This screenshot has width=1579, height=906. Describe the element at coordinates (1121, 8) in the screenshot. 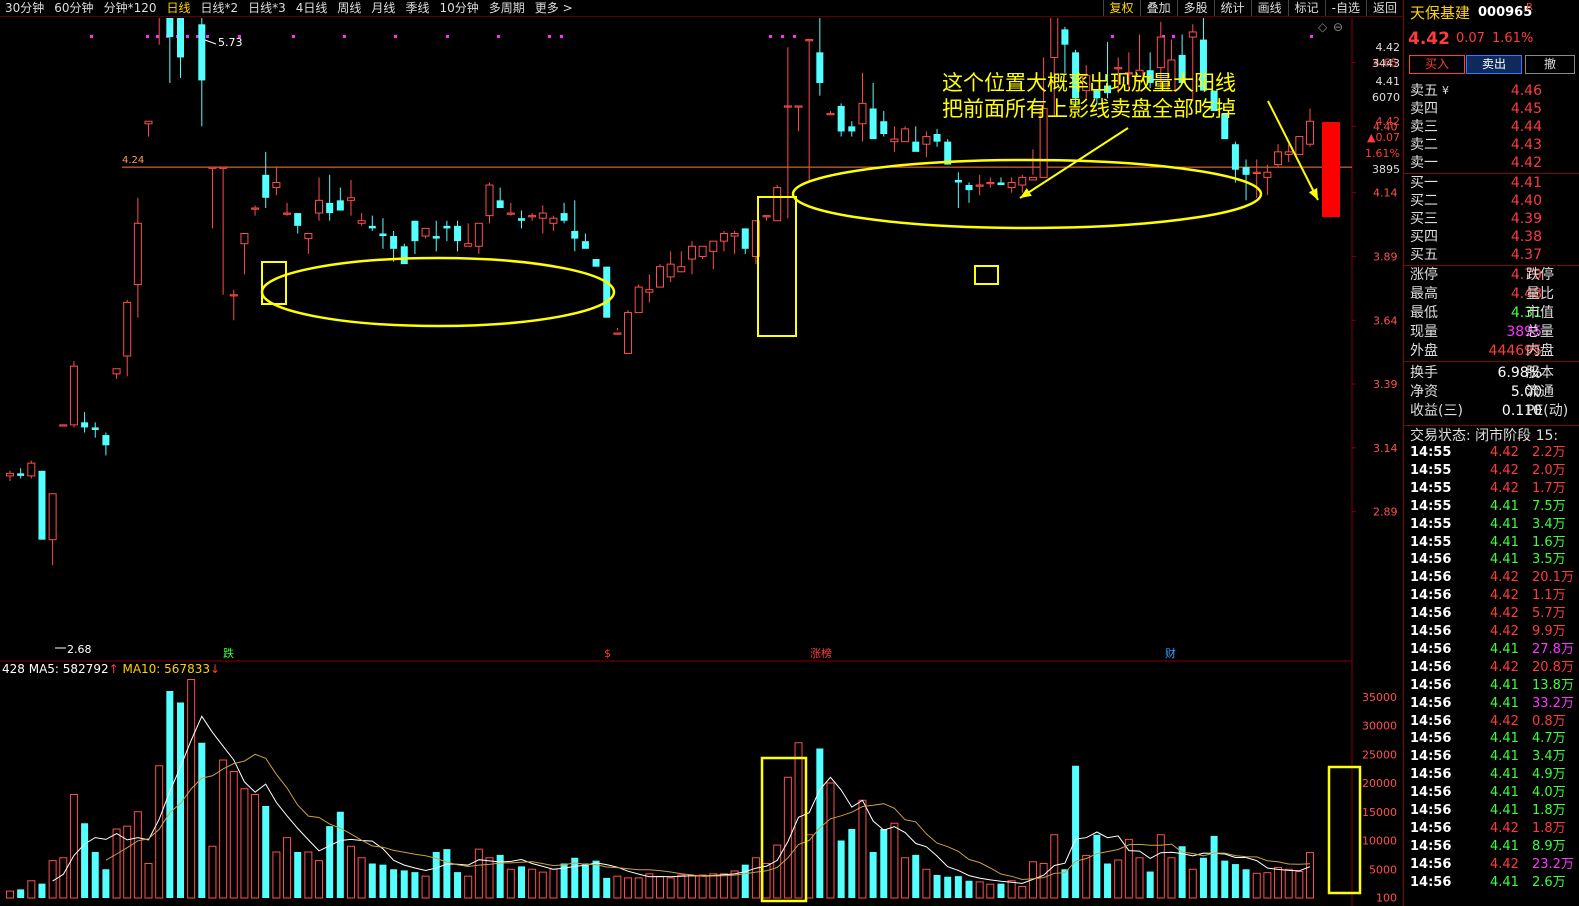

I see `tool-button: 复权` at that location.